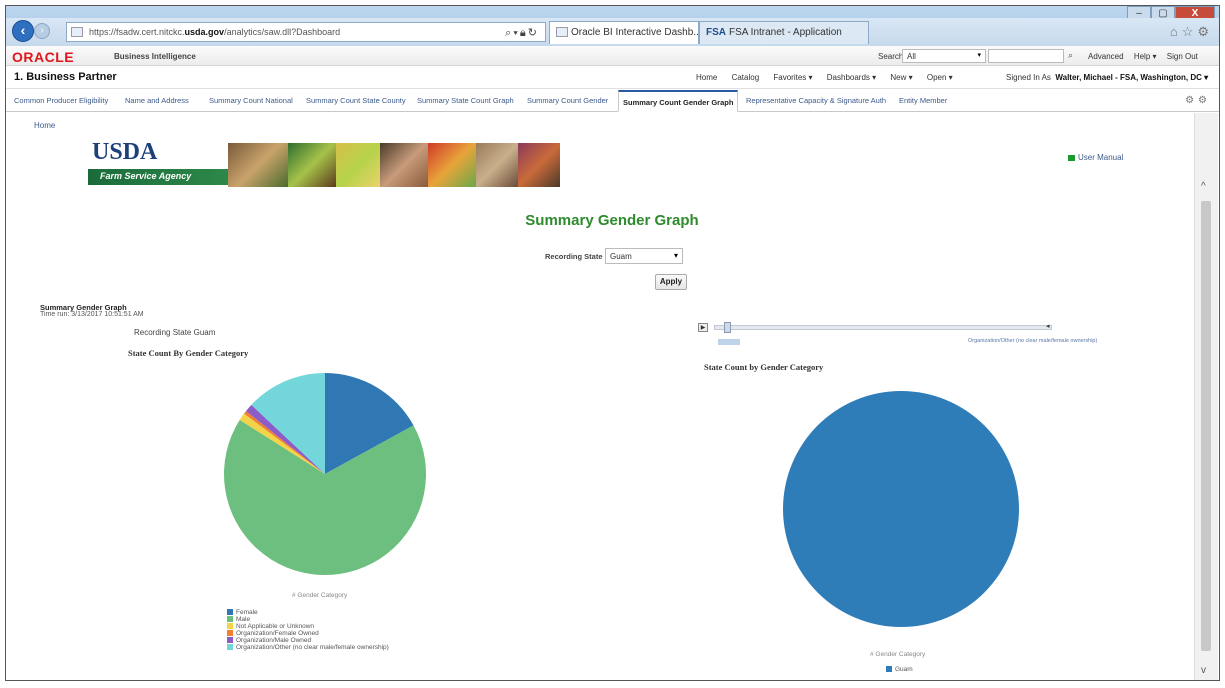 The height and width of the screenshot is (688, 1225). Describe the element at coordinates (851, 77) in the screenshot. I see `dashboards-menu-item: Dashboards ▾` at that location.